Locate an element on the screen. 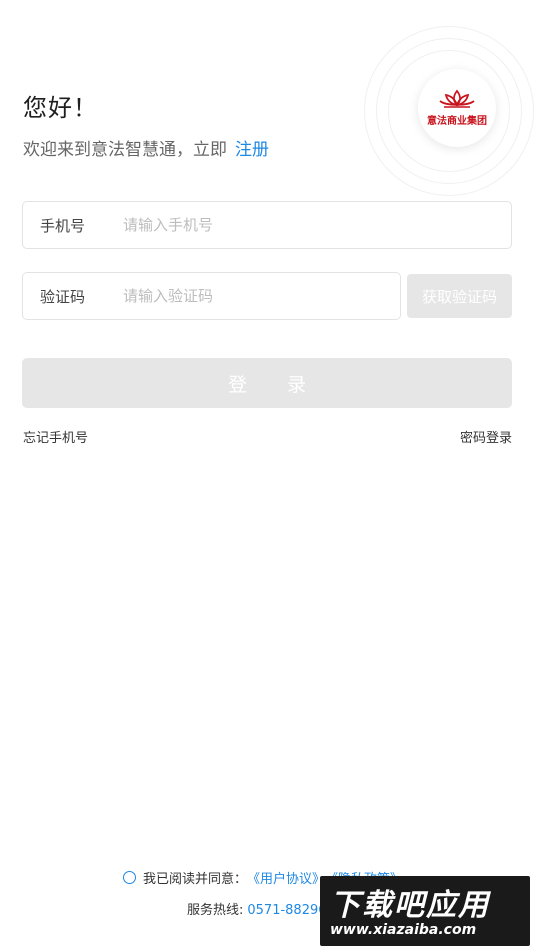 Image resolution: width=534 pixels, height=950 pixels. subtitle: 欢迎来到意法智慧通，立即 注册 is located at coordinates (146, 147).